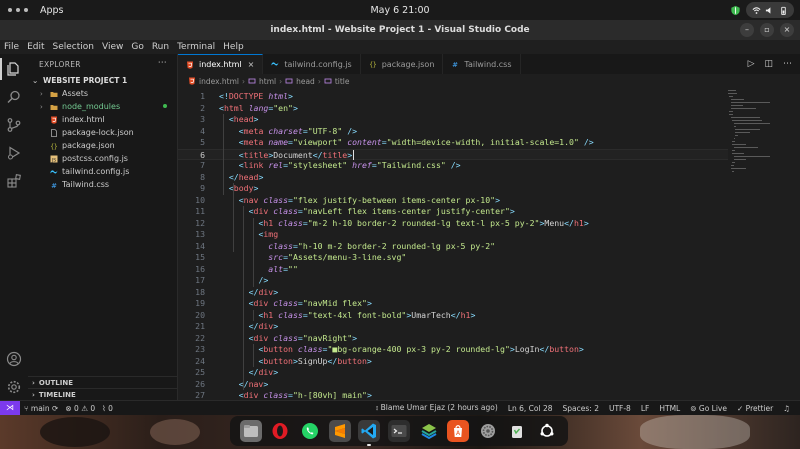 The height and width of the screenshot is (449, 800). What do you see at coordinates (35, 47) in the screenshot?
I see `menu-edit: Edit` at bounding box center [35, 47].